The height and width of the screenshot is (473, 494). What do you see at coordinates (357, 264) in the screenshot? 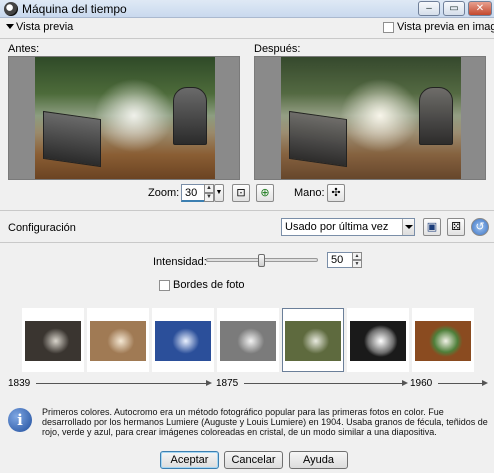
I see `intensity-down-icon: ▼` at bounding box center [357, 264].